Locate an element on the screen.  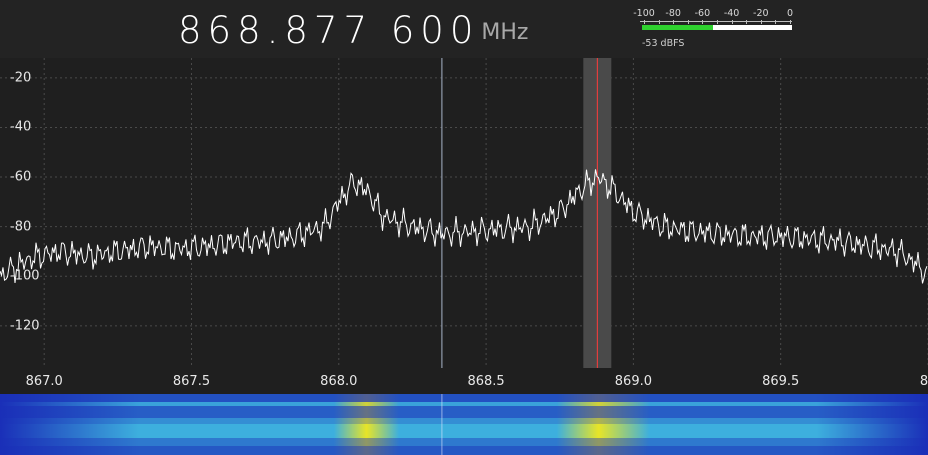
waterfall-canvas is located at coordinates (464, 424).